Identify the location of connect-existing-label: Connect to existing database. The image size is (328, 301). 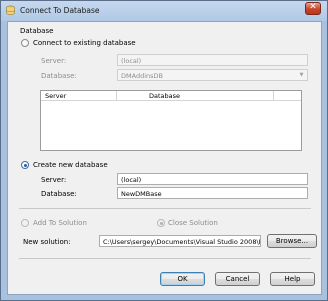
(84, 43).